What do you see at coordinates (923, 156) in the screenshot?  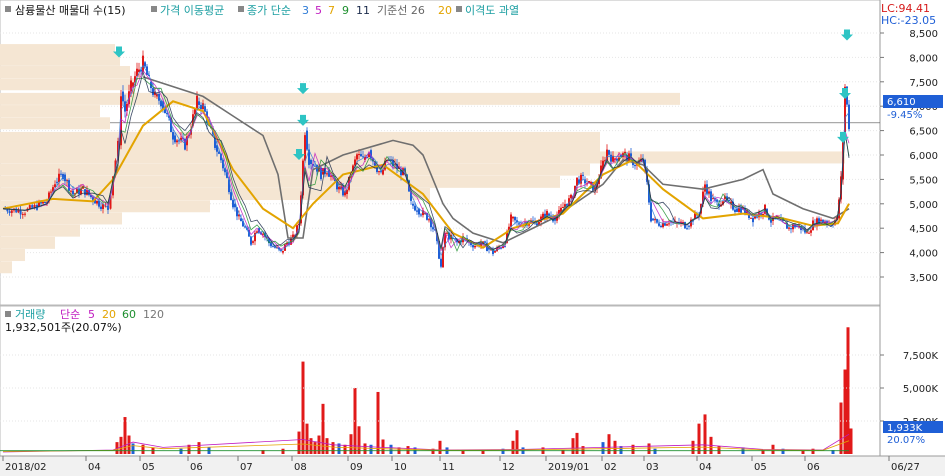 I see `price-tick-label: 6,000` at bounding box center [923, 156].